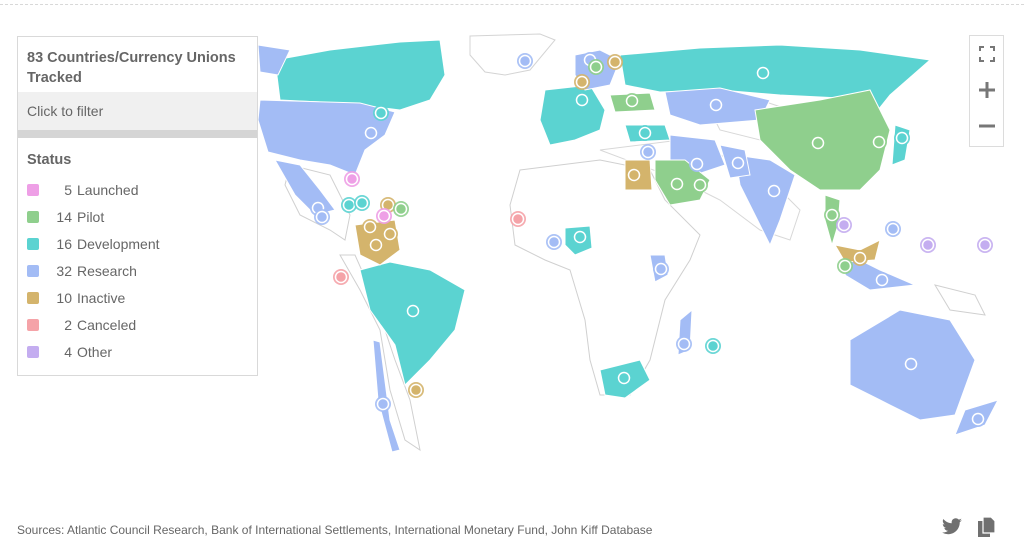  I want to click on marker-japan, so click(902, 138).